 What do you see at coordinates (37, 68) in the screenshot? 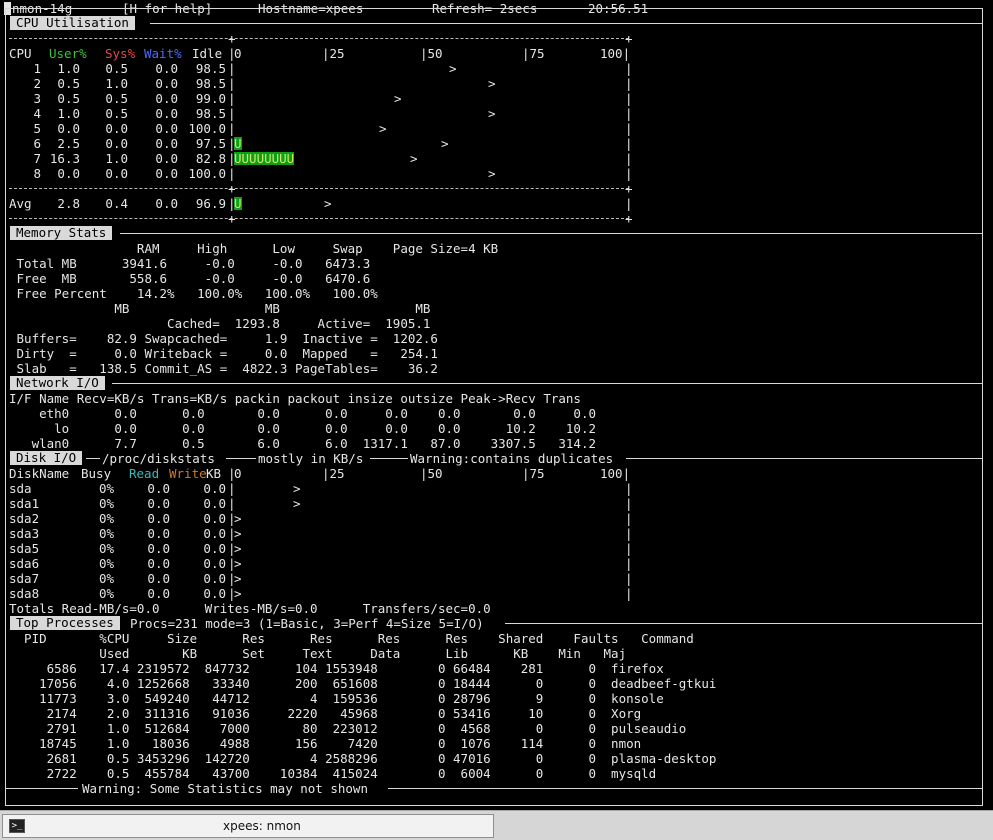
I see `cpu-id: 1` at bounding box center [37, 68].